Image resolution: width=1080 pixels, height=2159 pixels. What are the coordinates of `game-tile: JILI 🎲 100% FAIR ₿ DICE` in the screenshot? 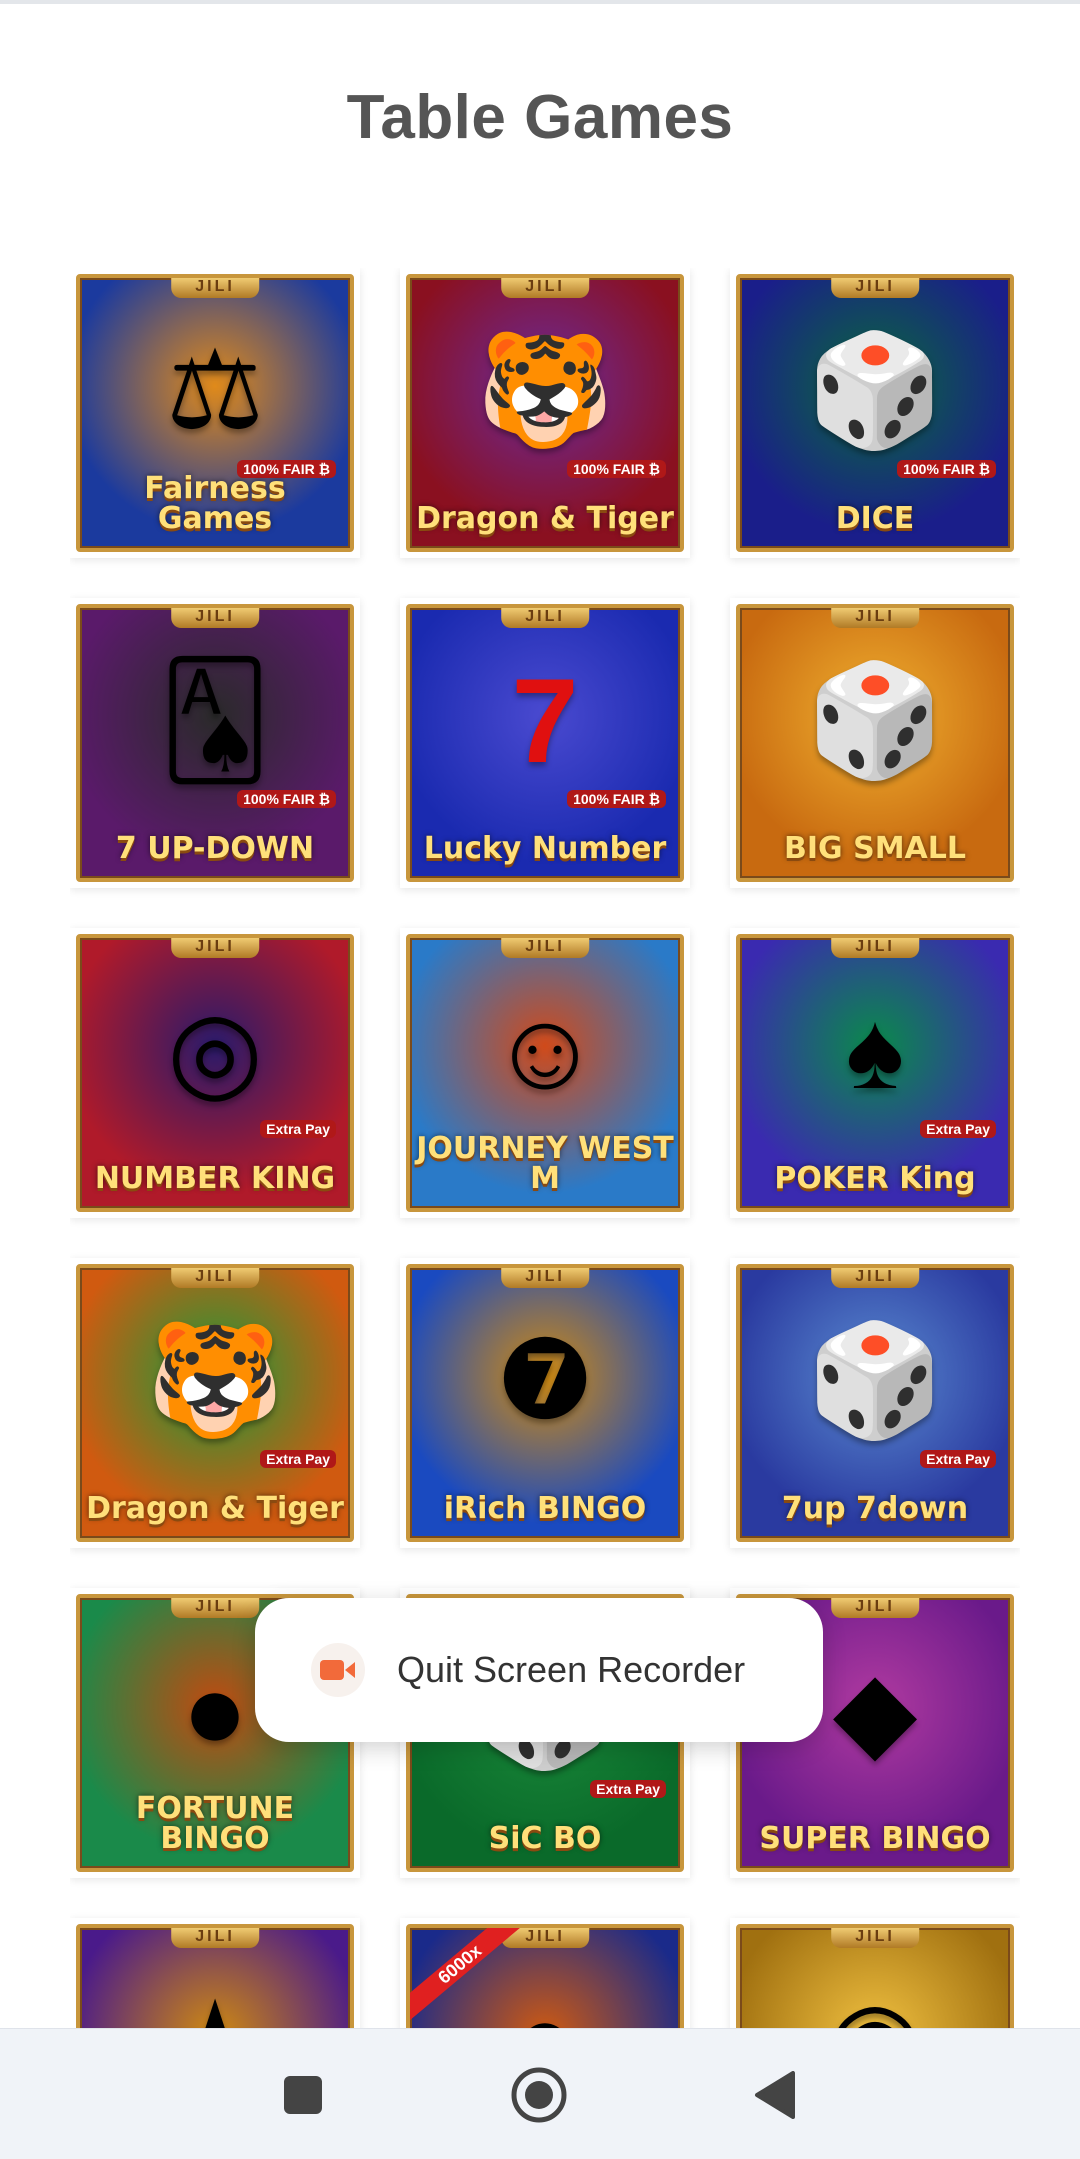 It's located at (875, 413).